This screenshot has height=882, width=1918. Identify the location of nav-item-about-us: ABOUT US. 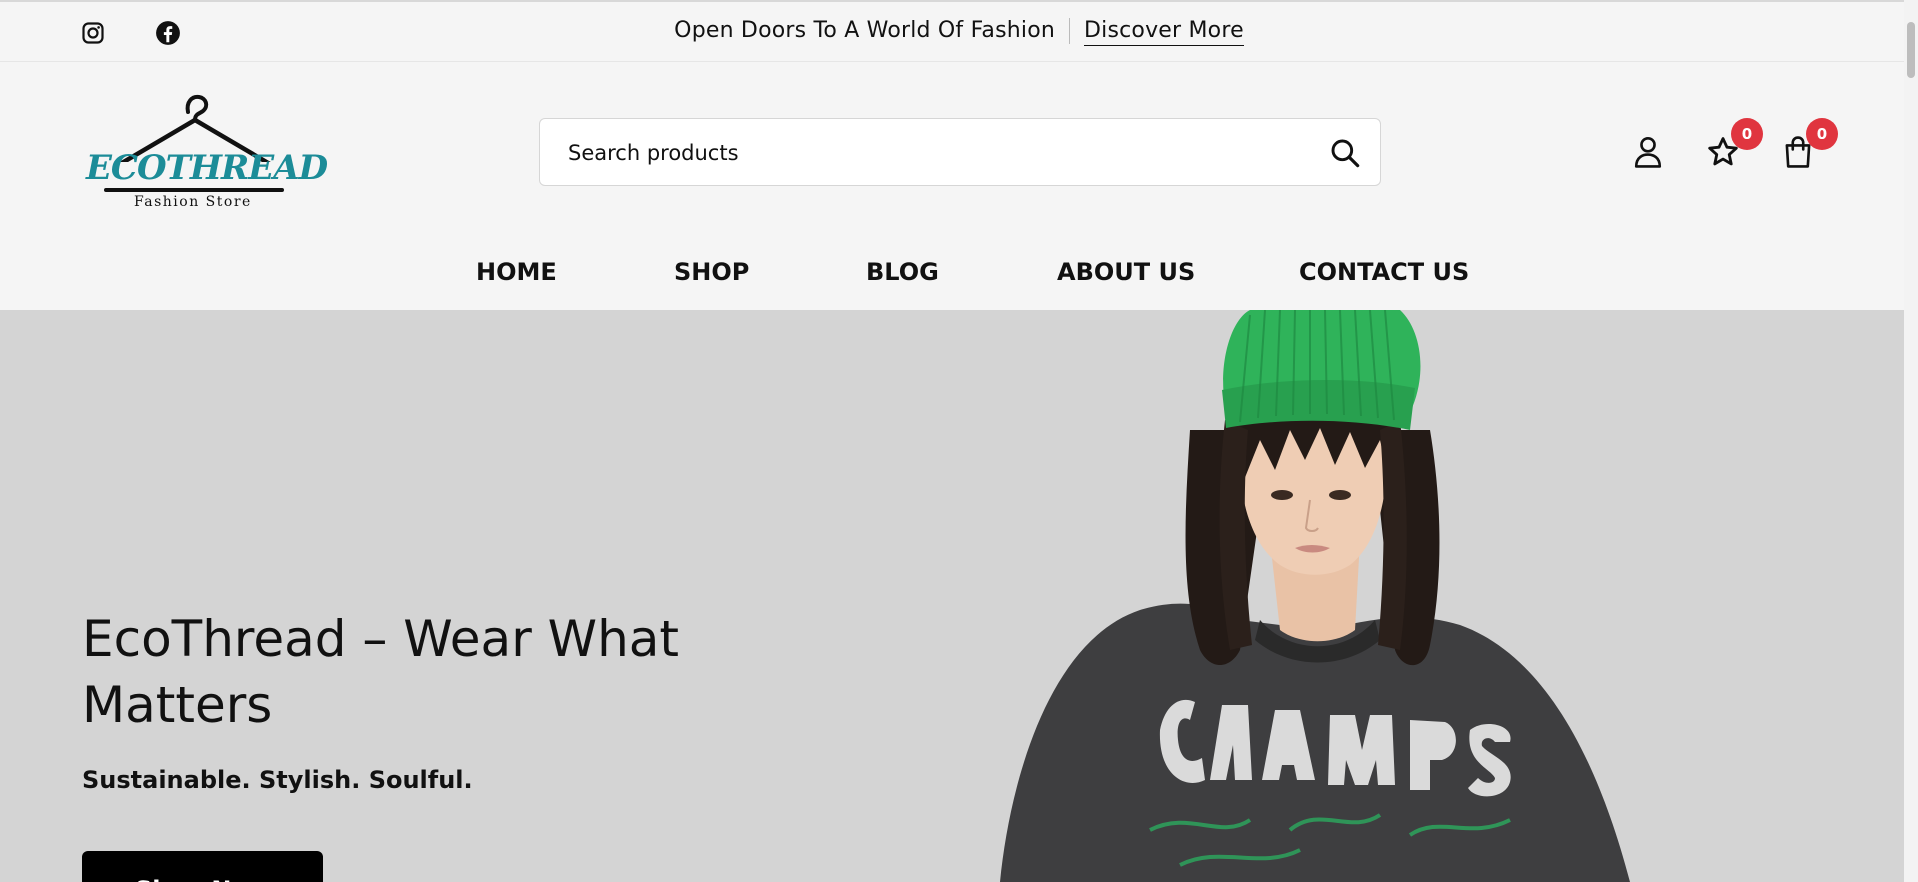
(1126, 272).